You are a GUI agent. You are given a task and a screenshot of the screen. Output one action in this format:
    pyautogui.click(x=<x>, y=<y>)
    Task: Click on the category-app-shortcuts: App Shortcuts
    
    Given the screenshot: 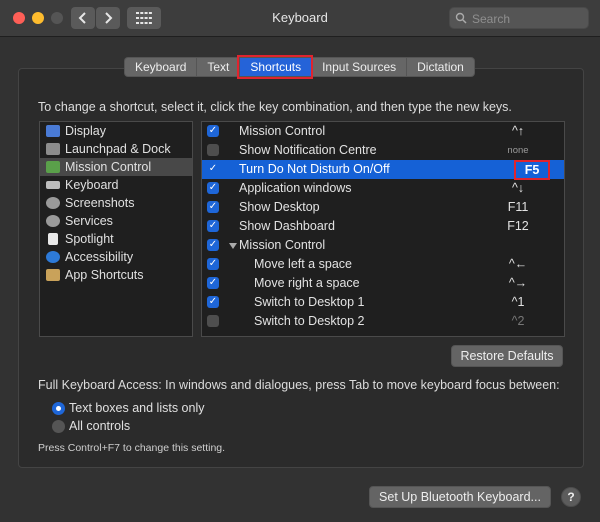 What is the action you would take?
    pyautogui.click(x=116, y=275)
    